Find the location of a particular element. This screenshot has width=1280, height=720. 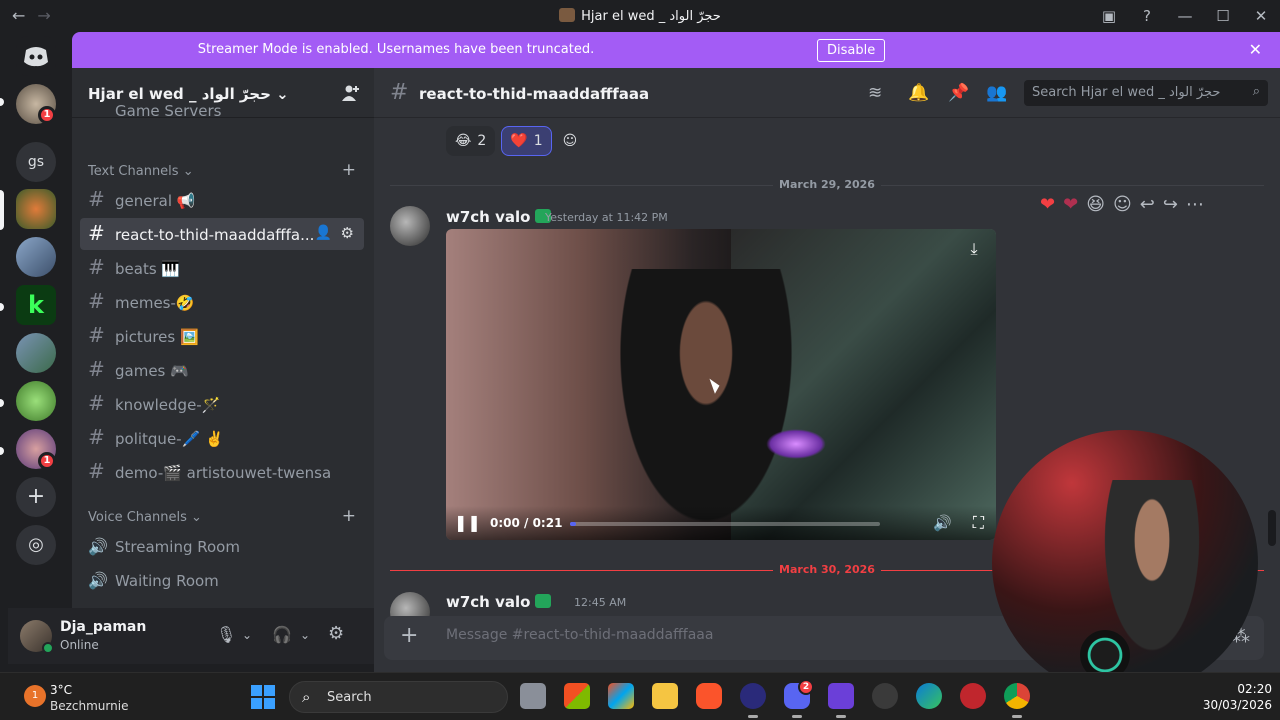

system-clock: 02:20 30/03/2026 is located at coordinates (1237, 697).